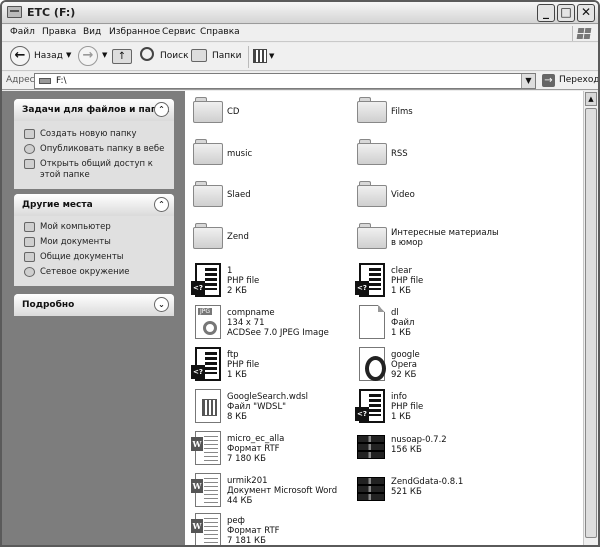 Image resolution: width=600 pixels, height=547 pixels. Describe the element at coordinates (230, 271) in the screenshot. I see `item-name: 1` at that location.